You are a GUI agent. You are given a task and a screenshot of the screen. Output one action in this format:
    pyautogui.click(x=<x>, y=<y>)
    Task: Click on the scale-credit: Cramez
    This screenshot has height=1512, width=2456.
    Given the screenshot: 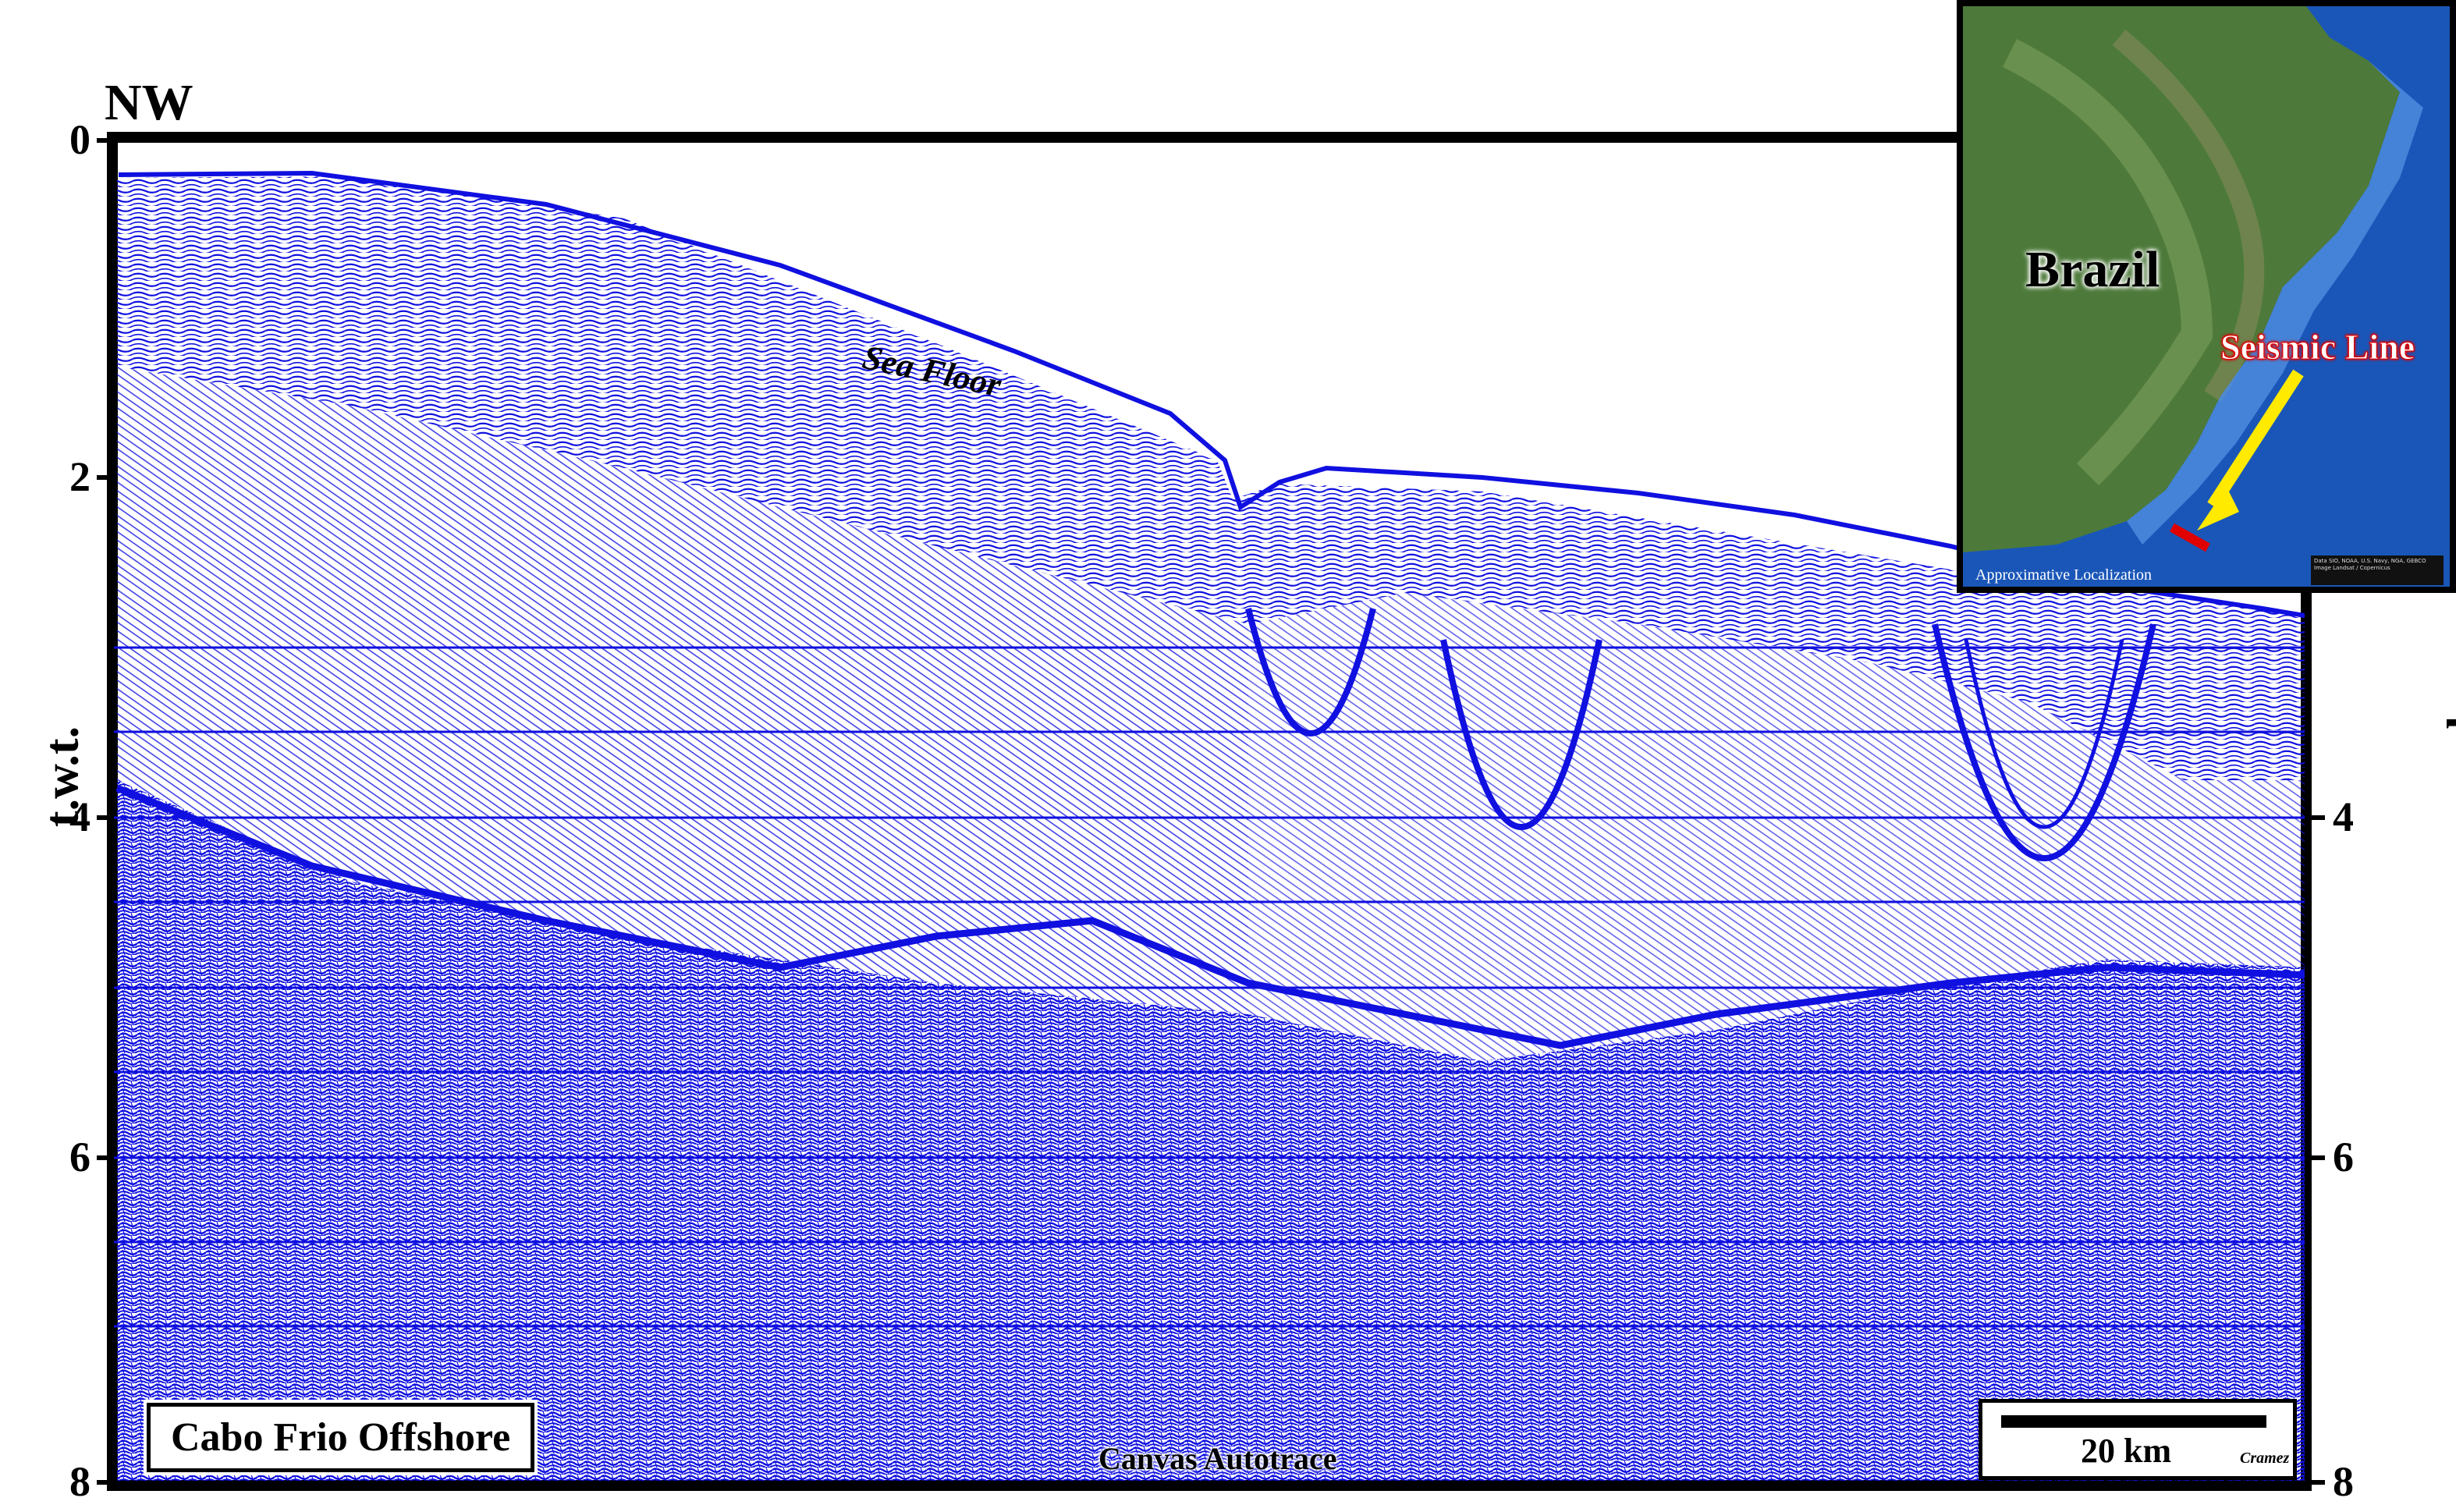 What is the action you would take?
    pyautogui.click(x=2265, y=1459)
    